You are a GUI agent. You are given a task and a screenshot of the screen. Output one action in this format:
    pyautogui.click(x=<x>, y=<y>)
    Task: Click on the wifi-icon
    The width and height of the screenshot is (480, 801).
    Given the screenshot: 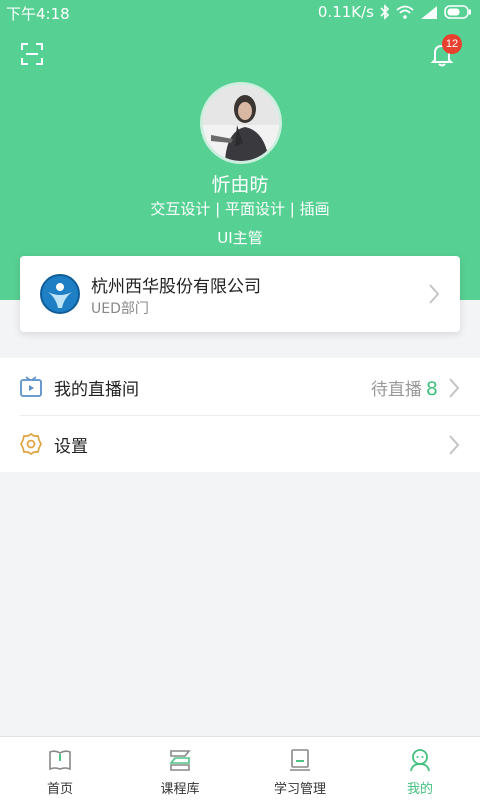 What is the action you would take?
    pyautogui.click(x=405, y=12)
    